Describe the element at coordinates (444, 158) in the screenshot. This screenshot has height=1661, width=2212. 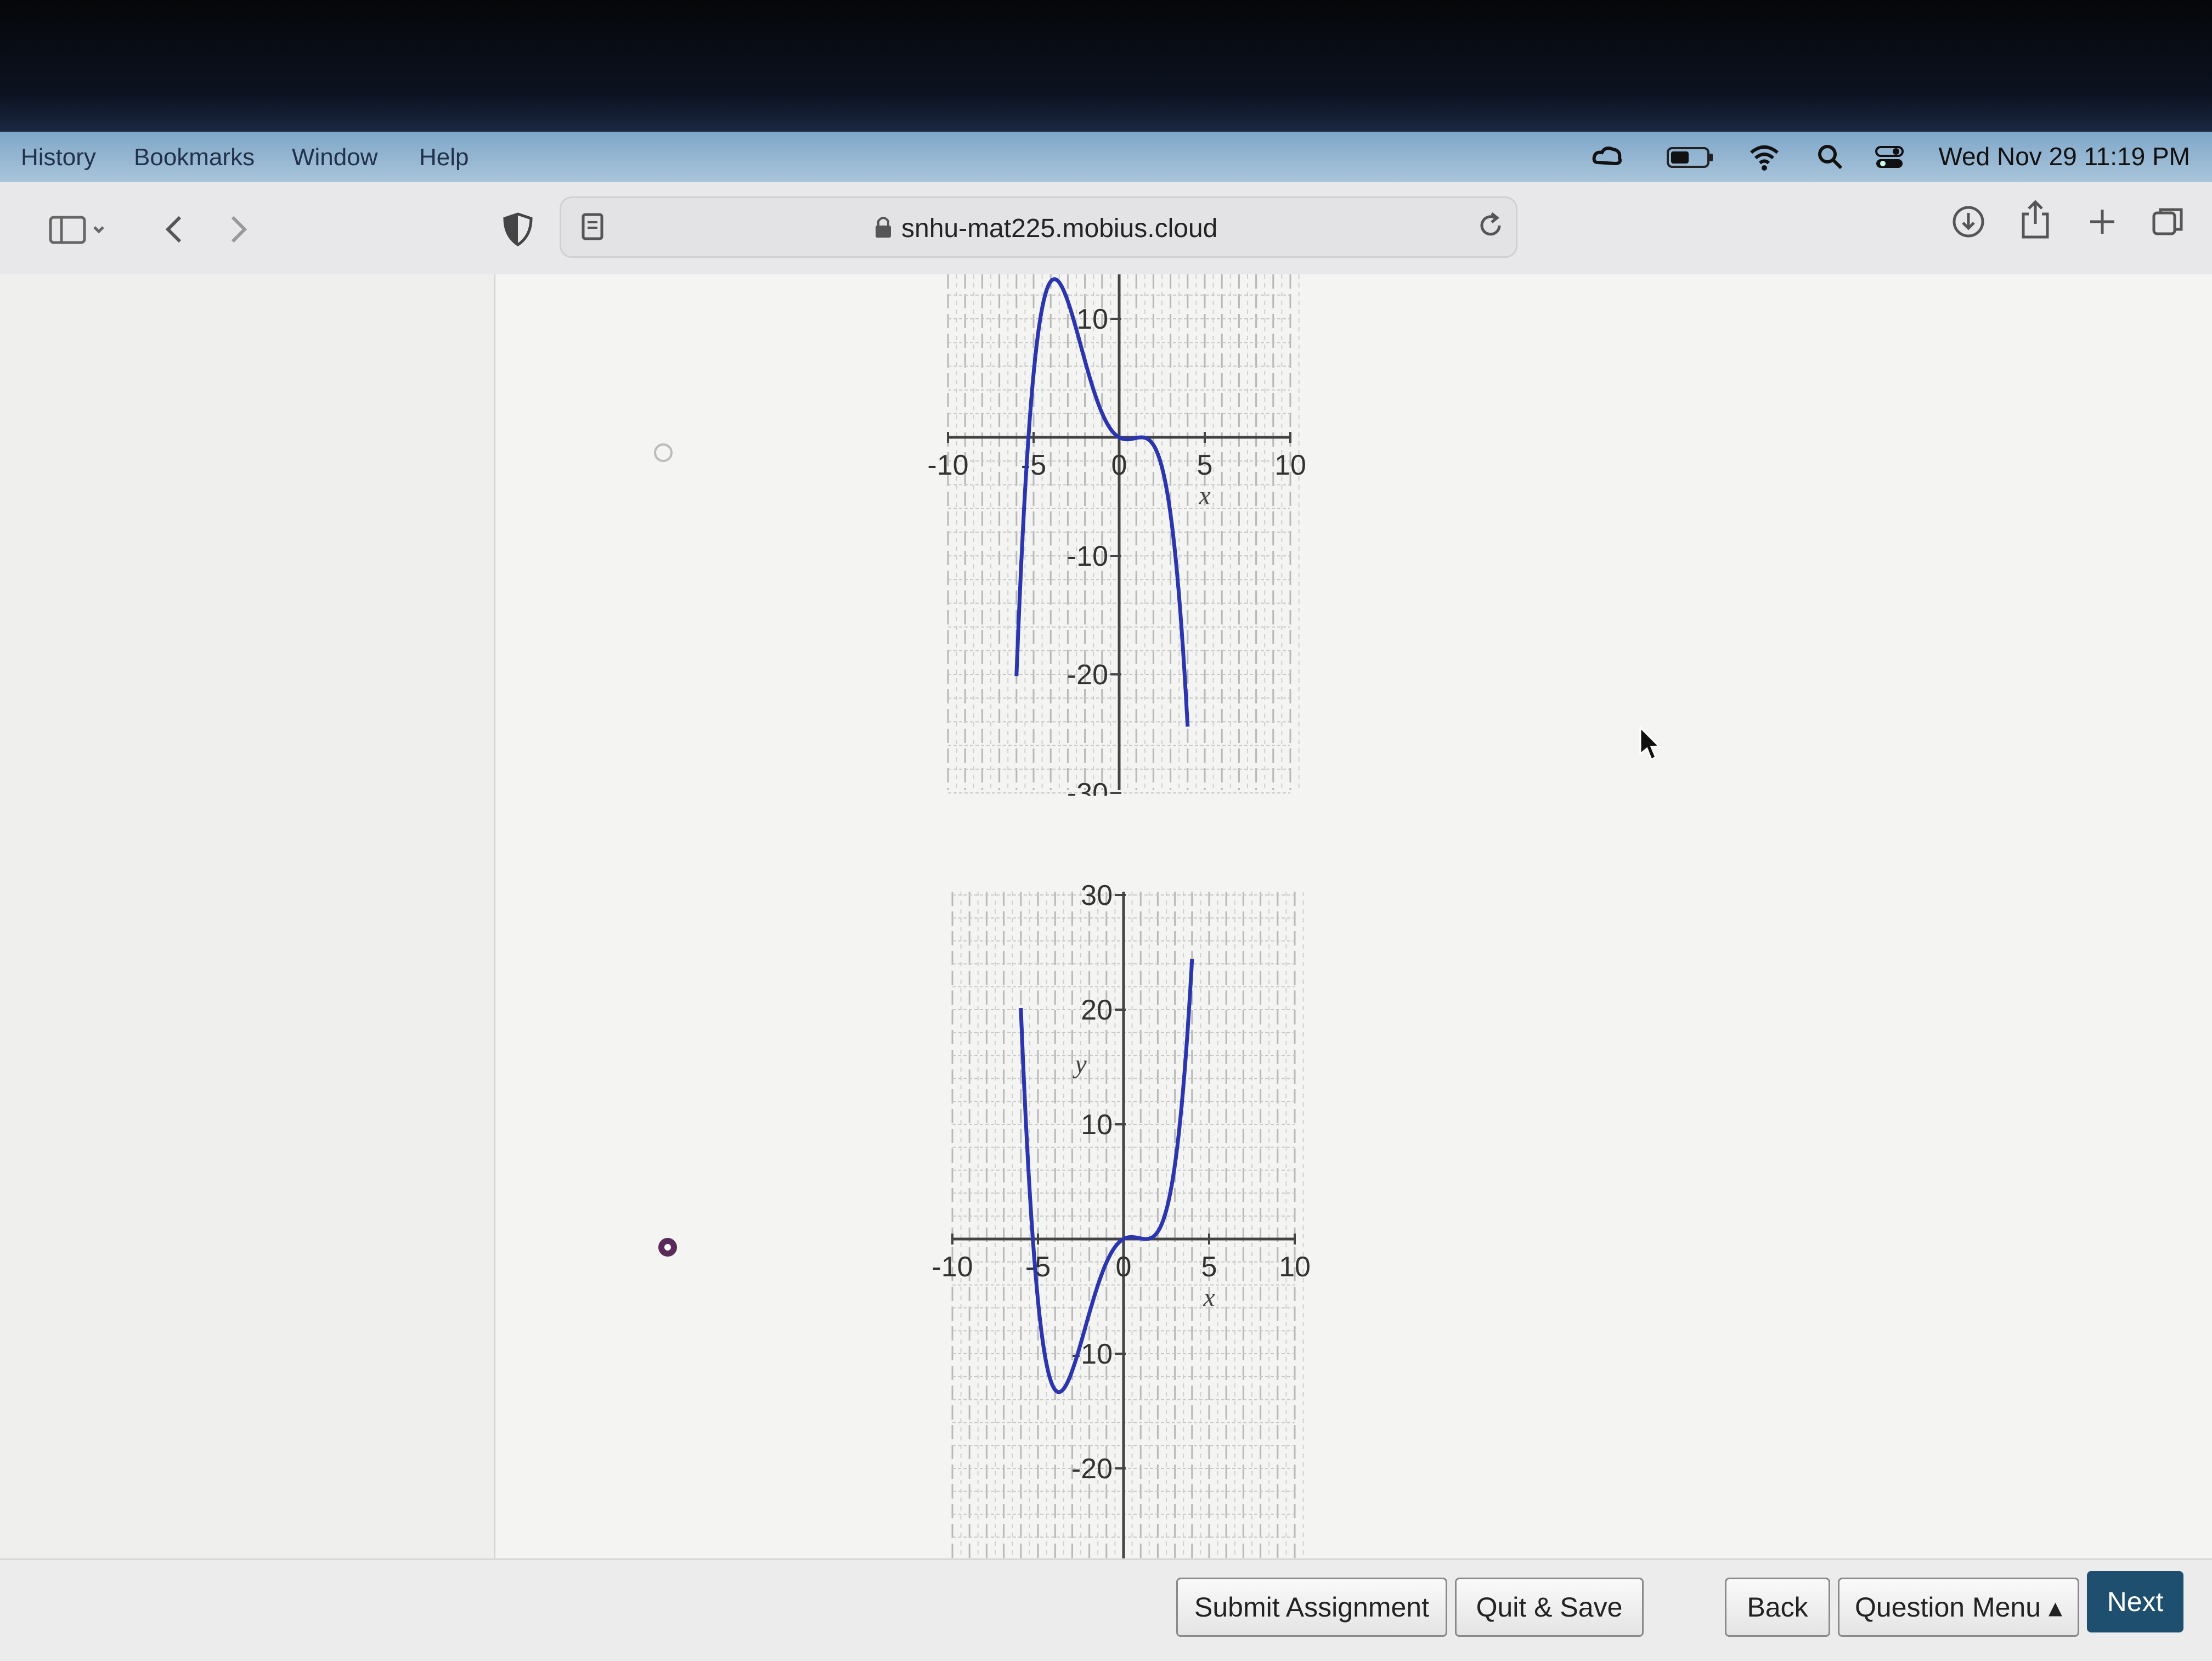
I see `menu-help: Help` at that location.